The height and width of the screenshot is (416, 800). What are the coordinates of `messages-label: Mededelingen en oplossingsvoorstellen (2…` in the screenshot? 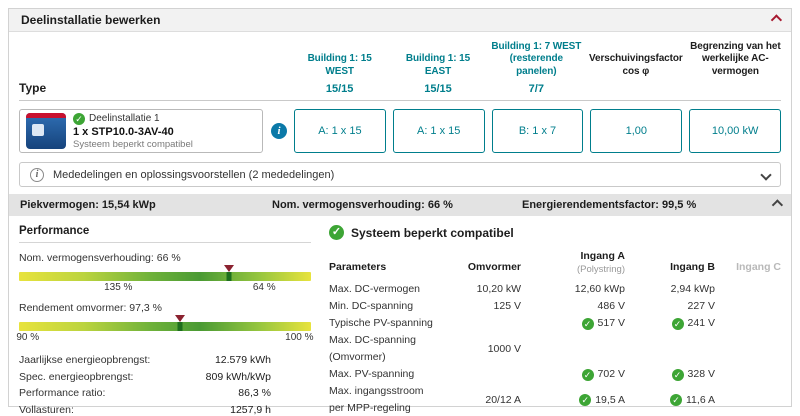 It's located at (194, 174).